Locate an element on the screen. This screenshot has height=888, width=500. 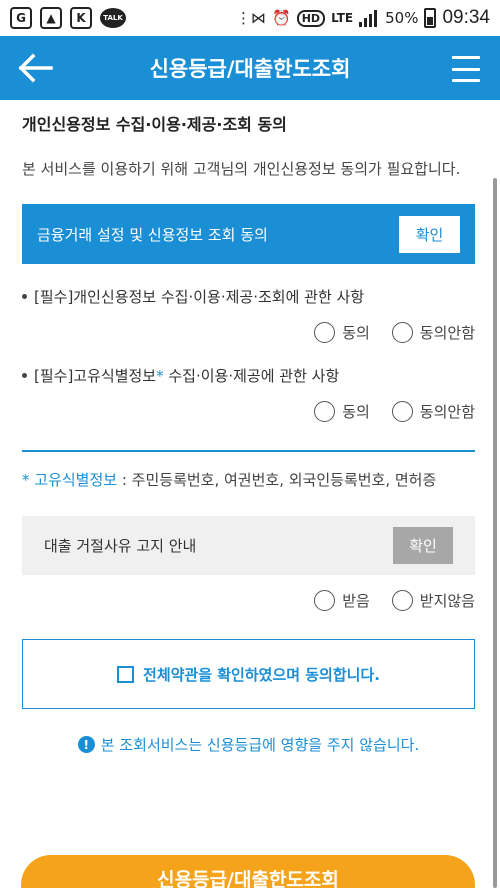
back-button is located at coordinates (36, 68).